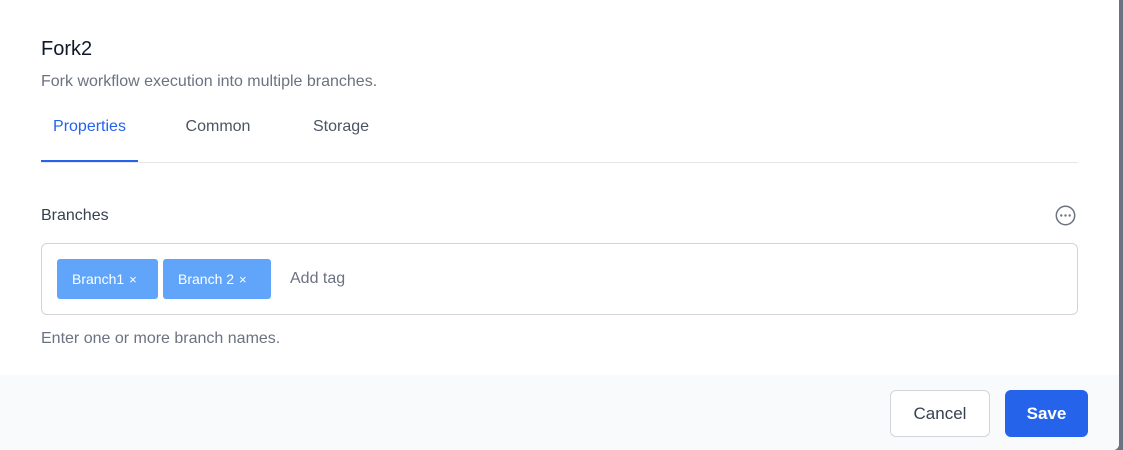  Describe the element at coordinates (1065, 215) in the screenshot. I see `ellipsis-circle-icon` at that location.